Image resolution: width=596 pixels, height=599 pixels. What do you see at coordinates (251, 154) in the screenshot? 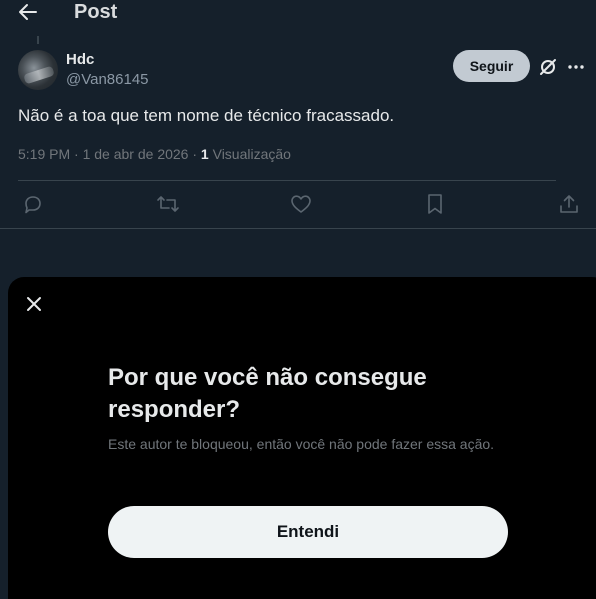
I see `views-label: Visualização` at bounding box center [251, 154].